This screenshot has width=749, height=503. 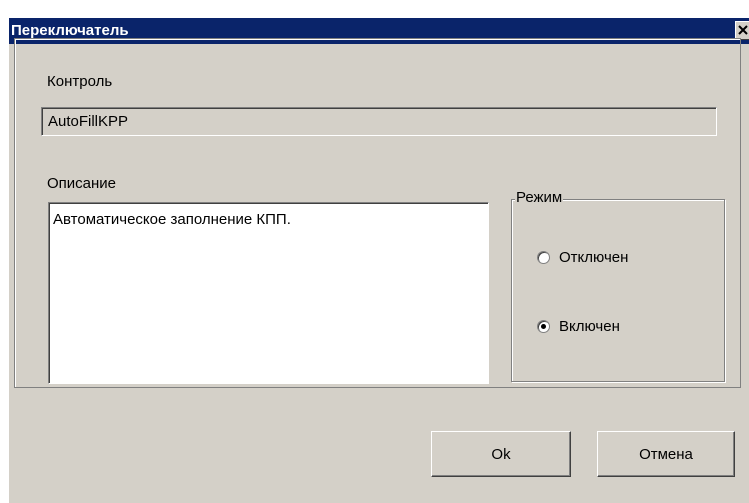 I want to click on radio-on-label: Включен, so click(x=589, y=326).